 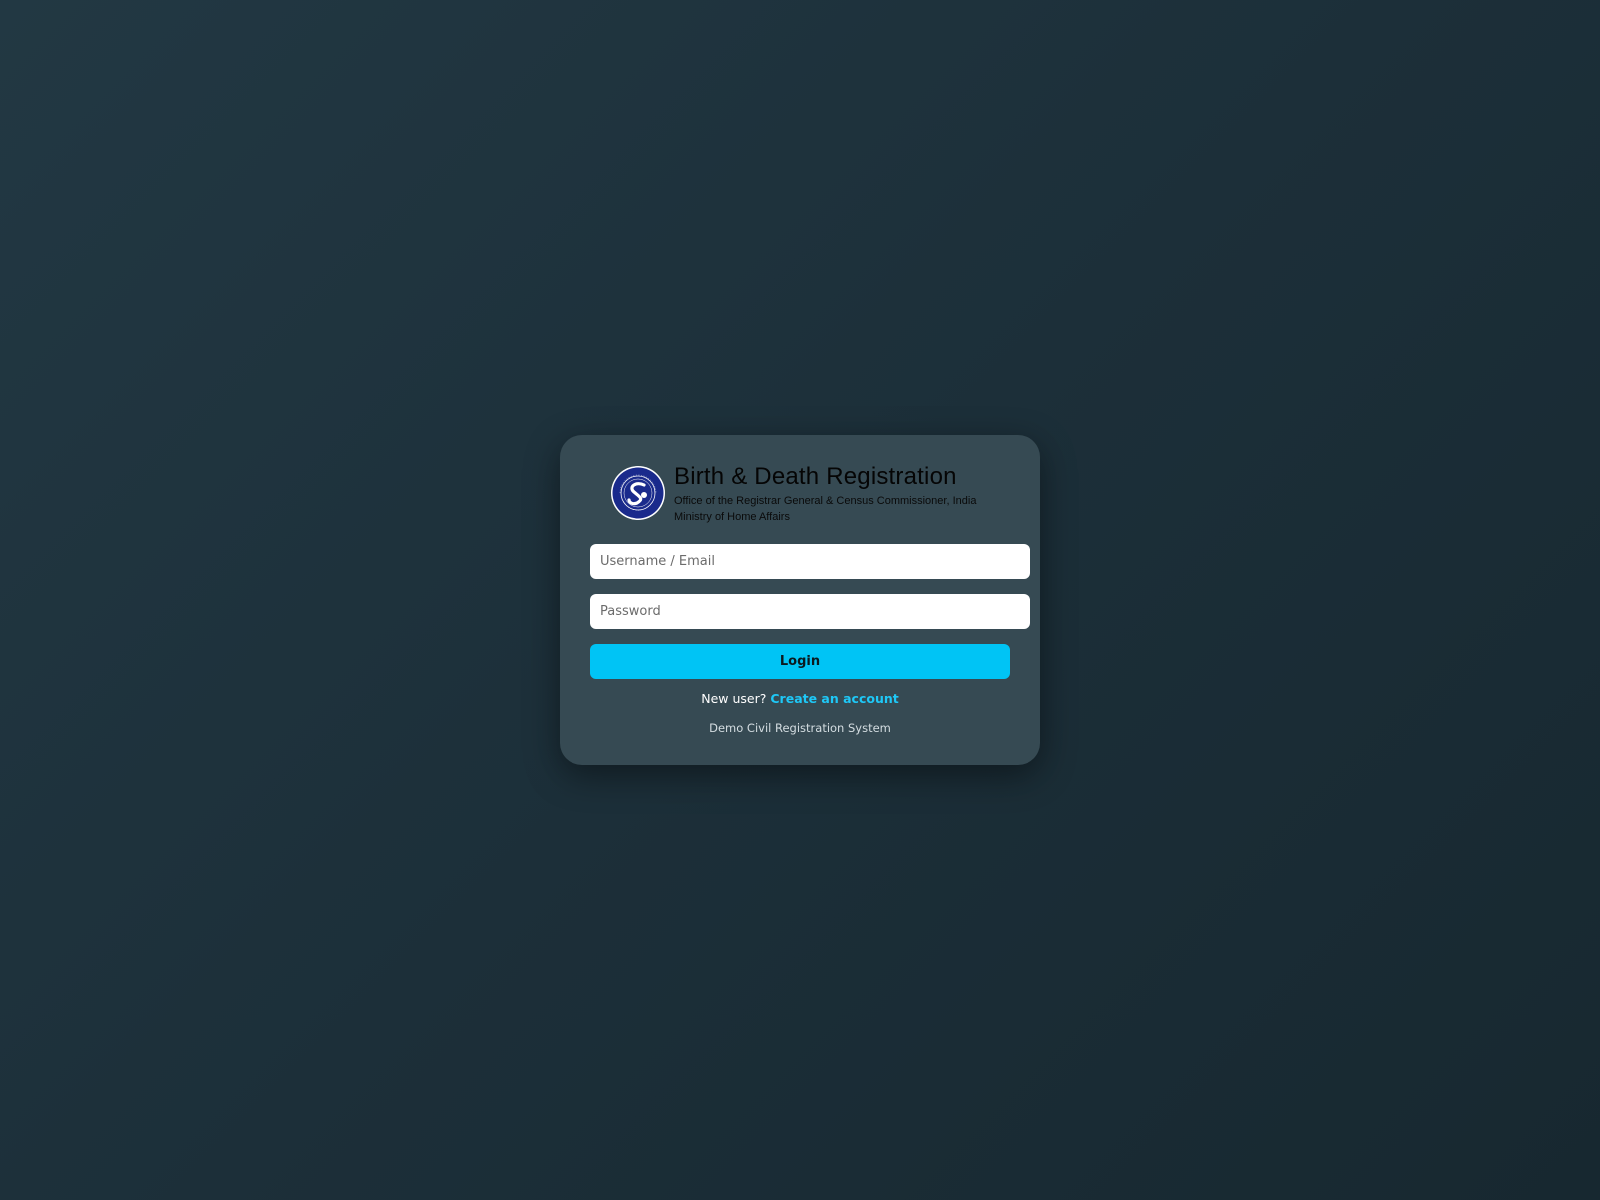 I want to click on brand-subtitle-ministry: Ministry of Home Affairs, so click(x=732, y=517).